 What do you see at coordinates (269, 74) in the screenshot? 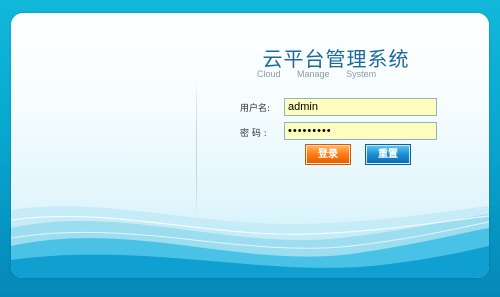
I see `subtitle-word: Cloud` at bounding box center [269, 74].